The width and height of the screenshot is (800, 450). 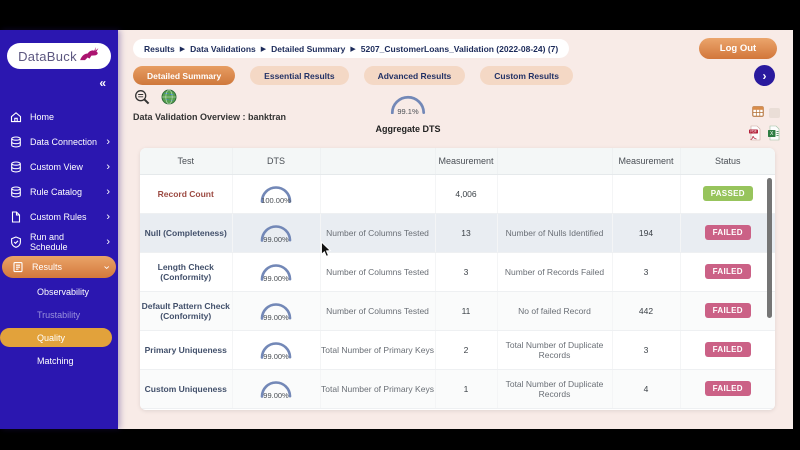 I want to click on measurement-2-label, so click(x=554, y=194).